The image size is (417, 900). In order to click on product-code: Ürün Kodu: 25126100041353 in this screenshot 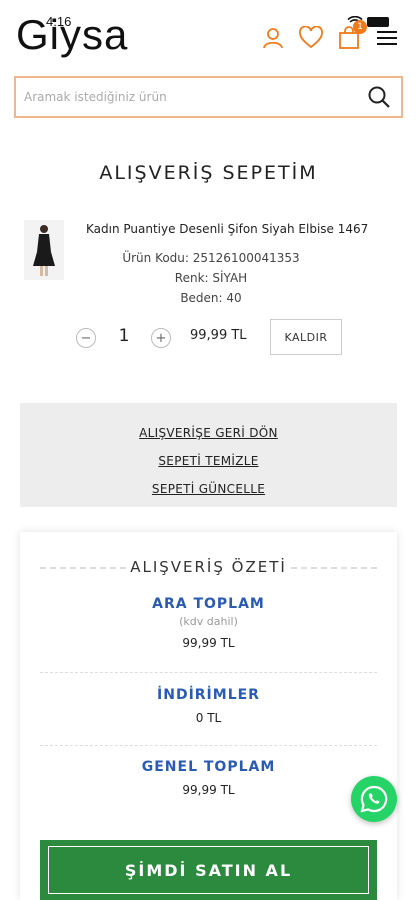, I will do `click(211, 258)`.